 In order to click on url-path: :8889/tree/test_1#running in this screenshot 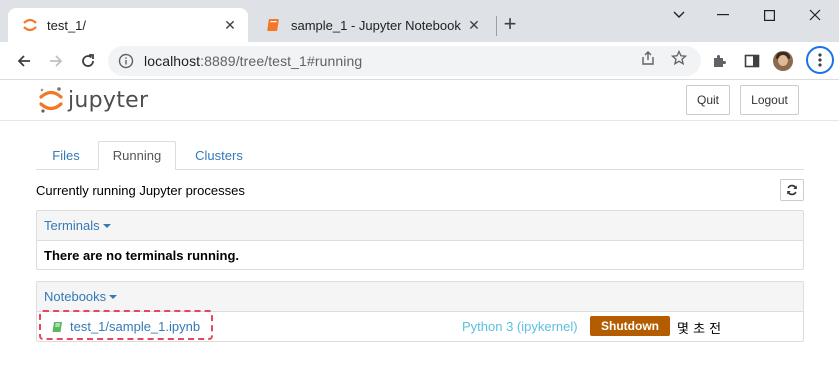, I will do `click(281, 61)`.